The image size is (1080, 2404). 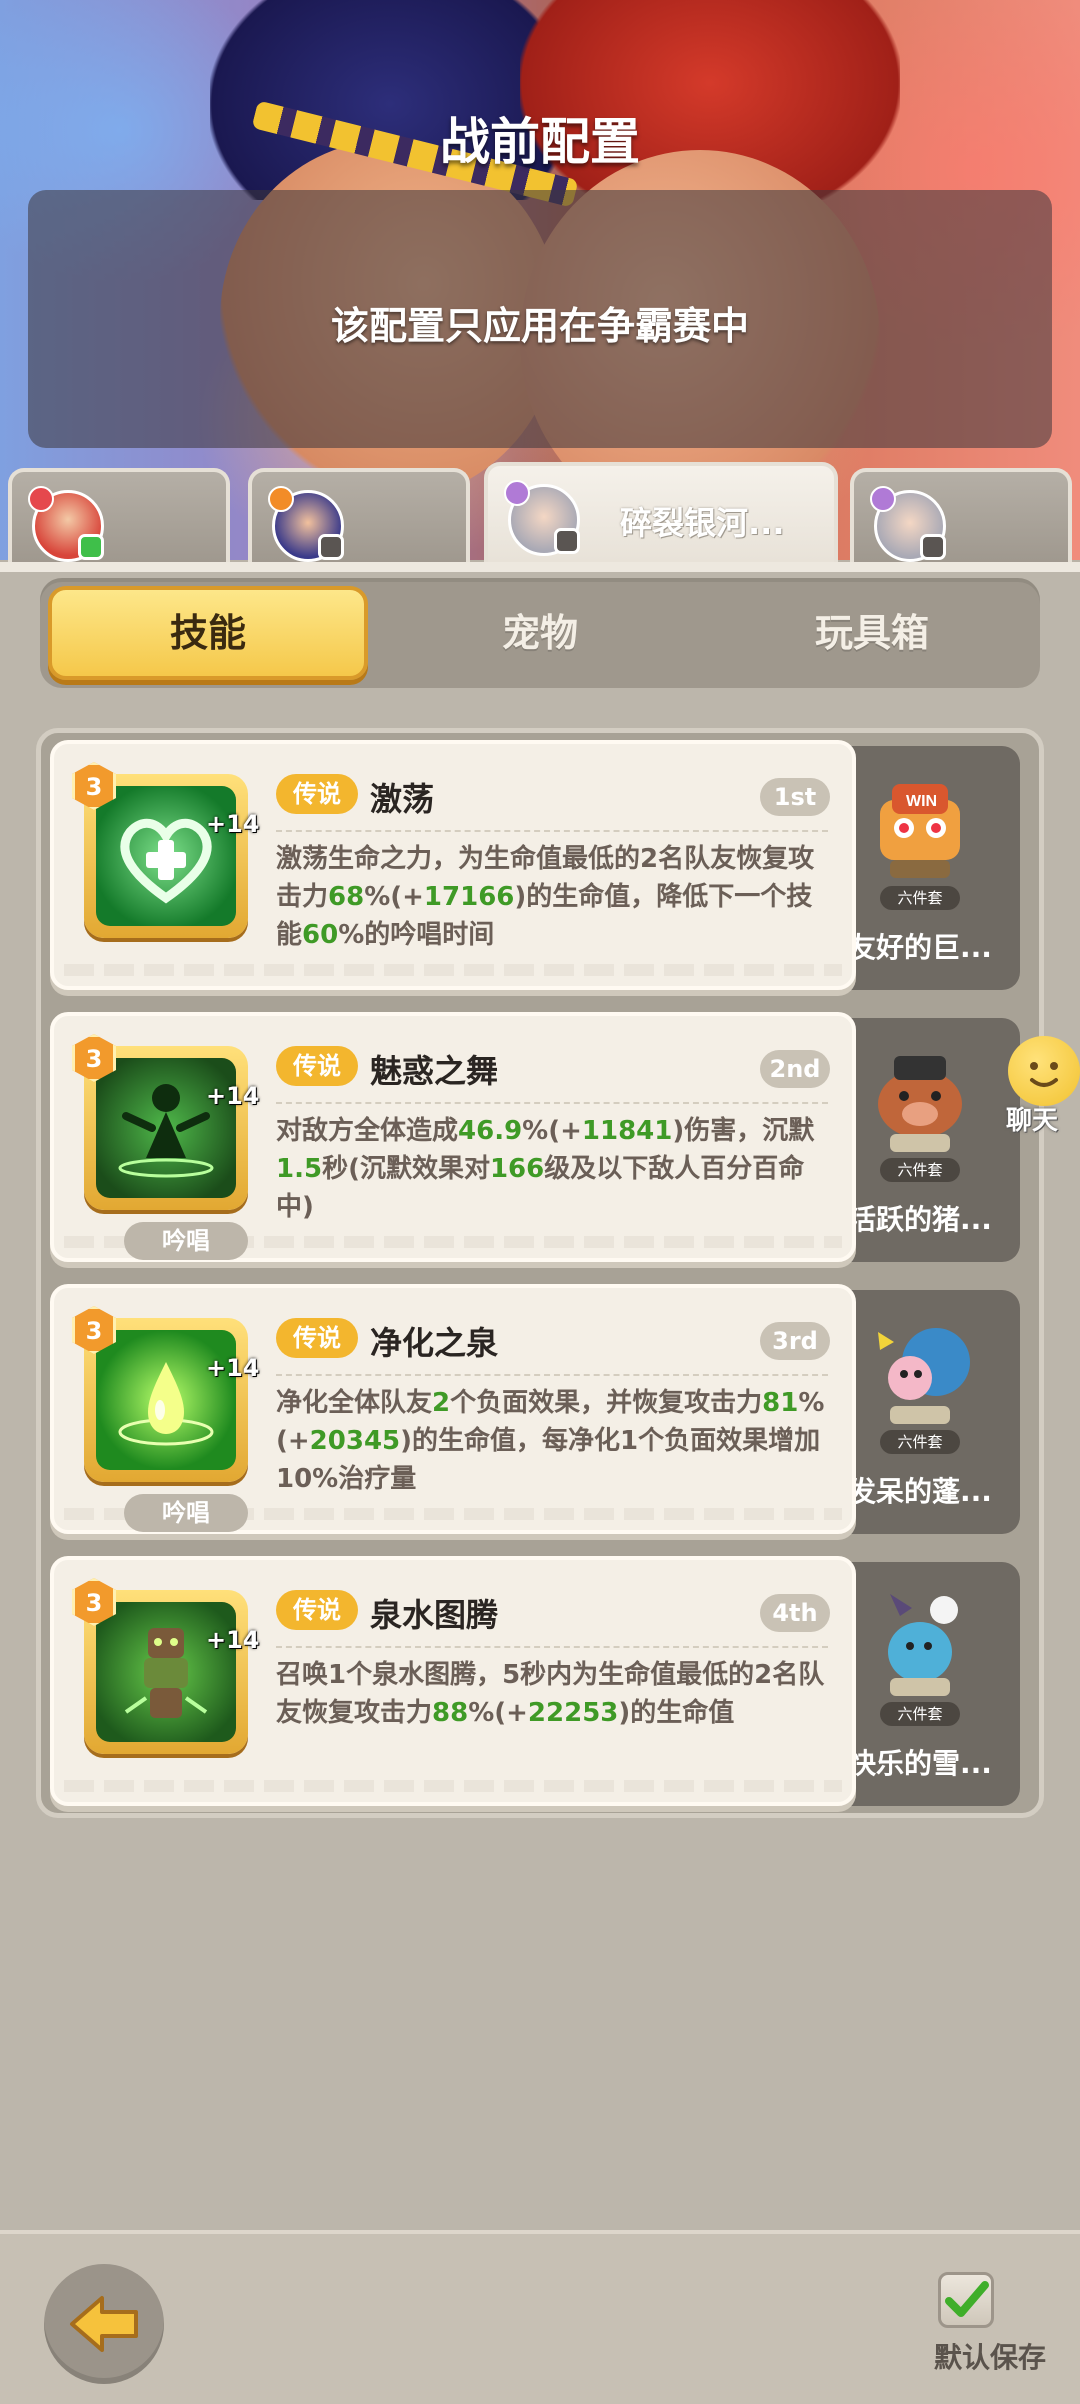 I want to click on desc-text: )伤害，沉默, so click(x=743, y=1131).